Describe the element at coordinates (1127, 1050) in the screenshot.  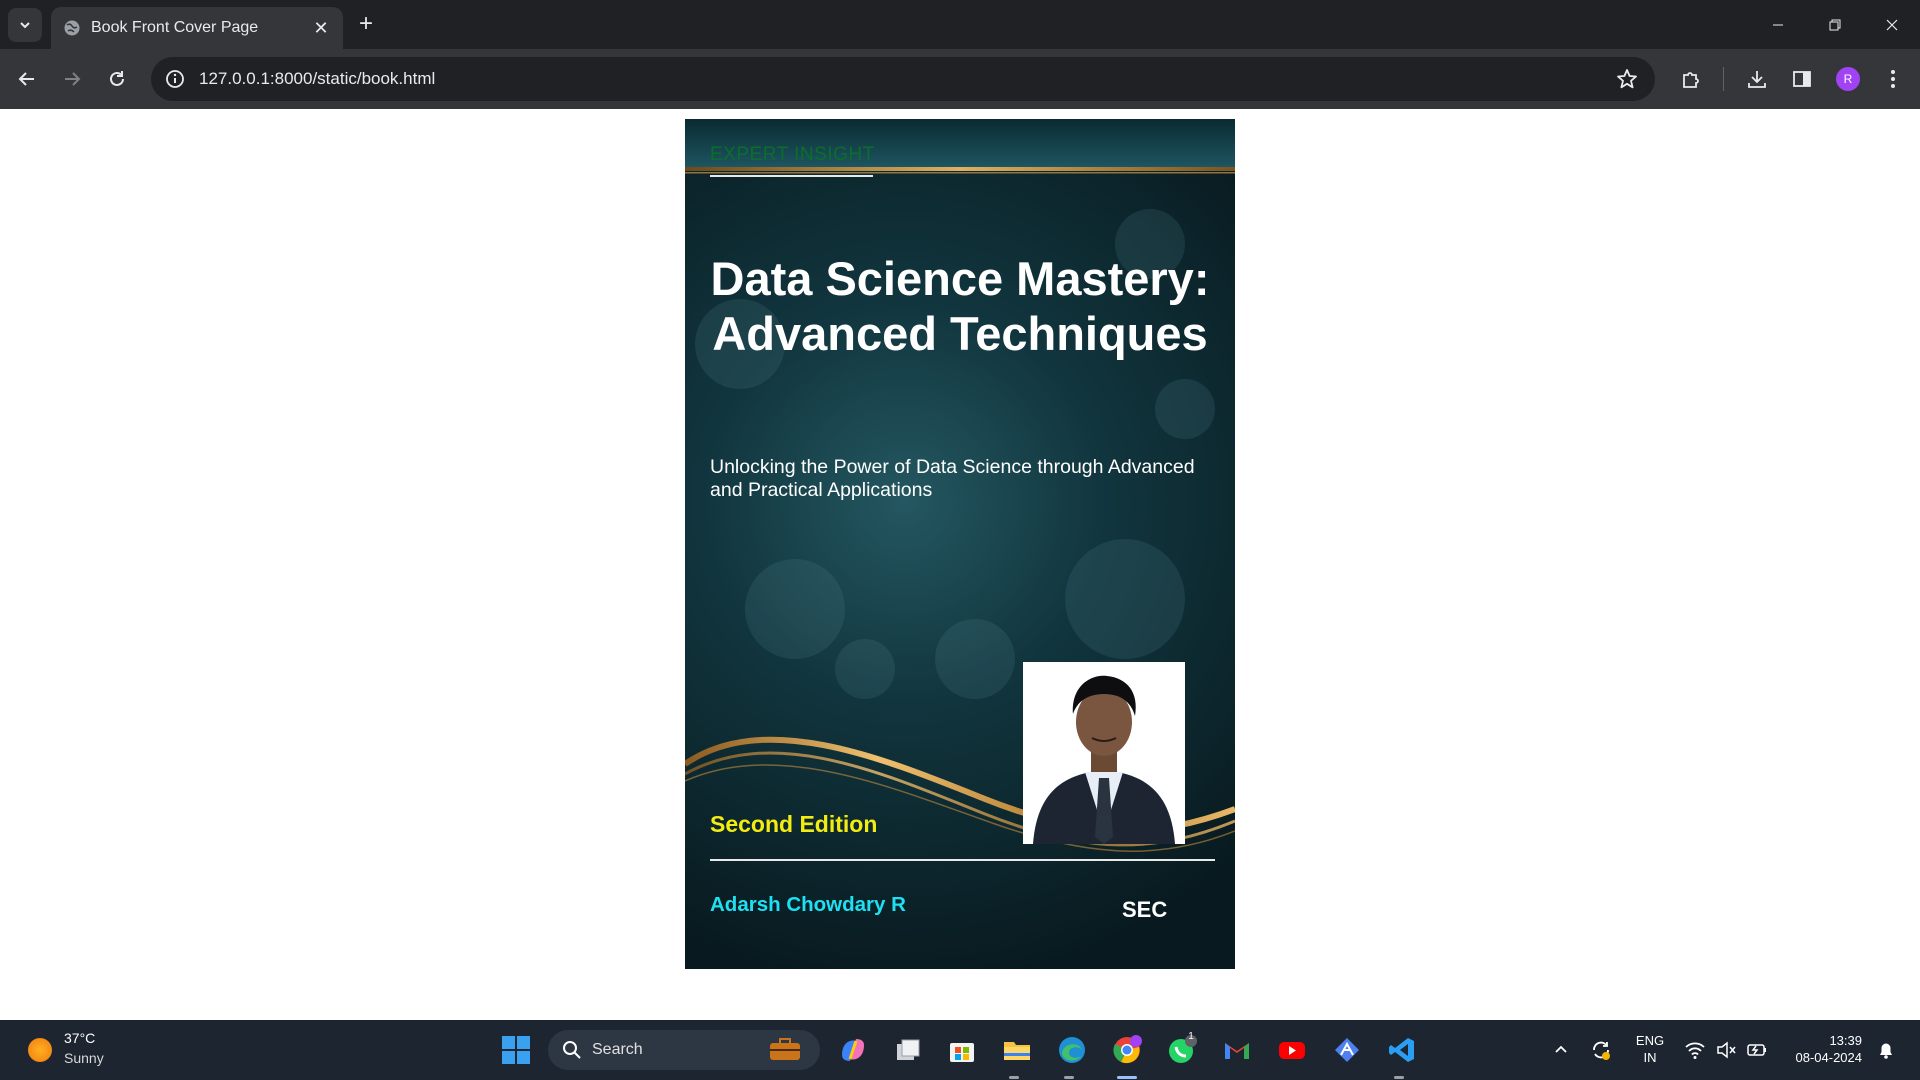
I see `chrome-icon` at that location.